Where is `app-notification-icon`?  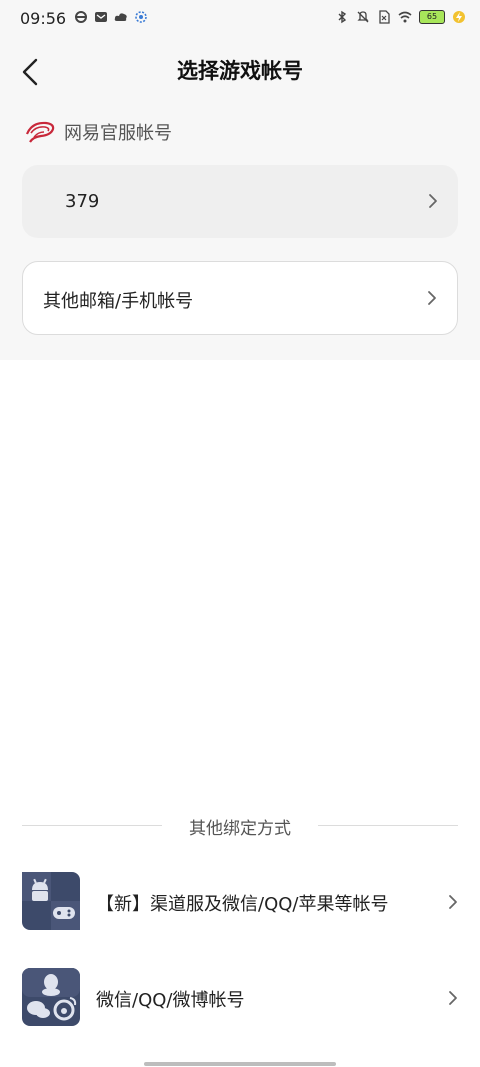
app-notification-icon is located at coordinates (141, 17).